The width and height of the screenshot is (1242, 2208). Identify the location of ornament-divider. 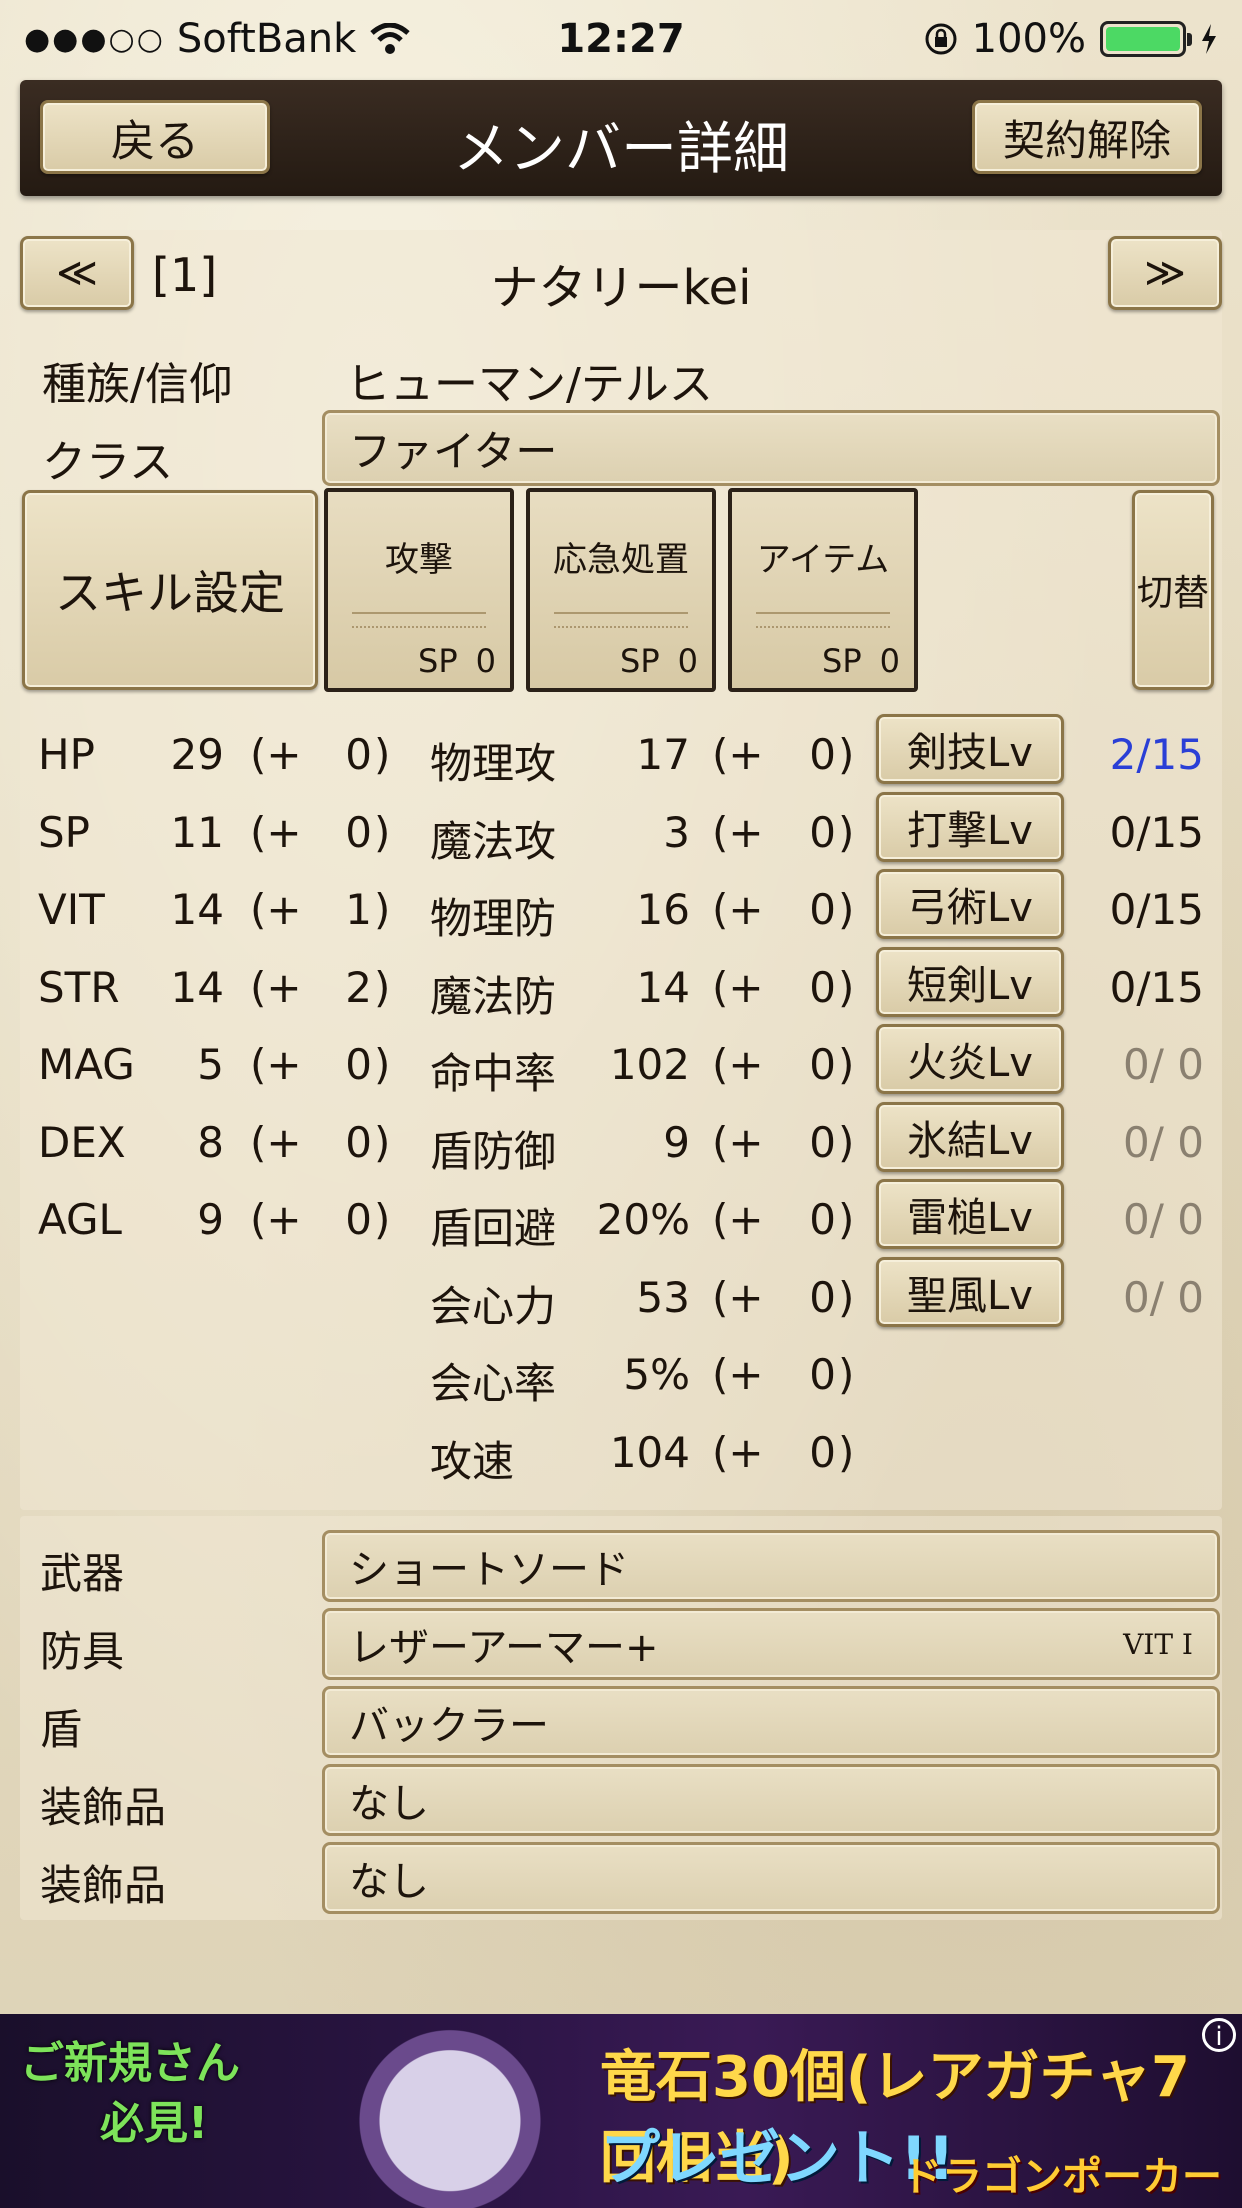
(823, 620).